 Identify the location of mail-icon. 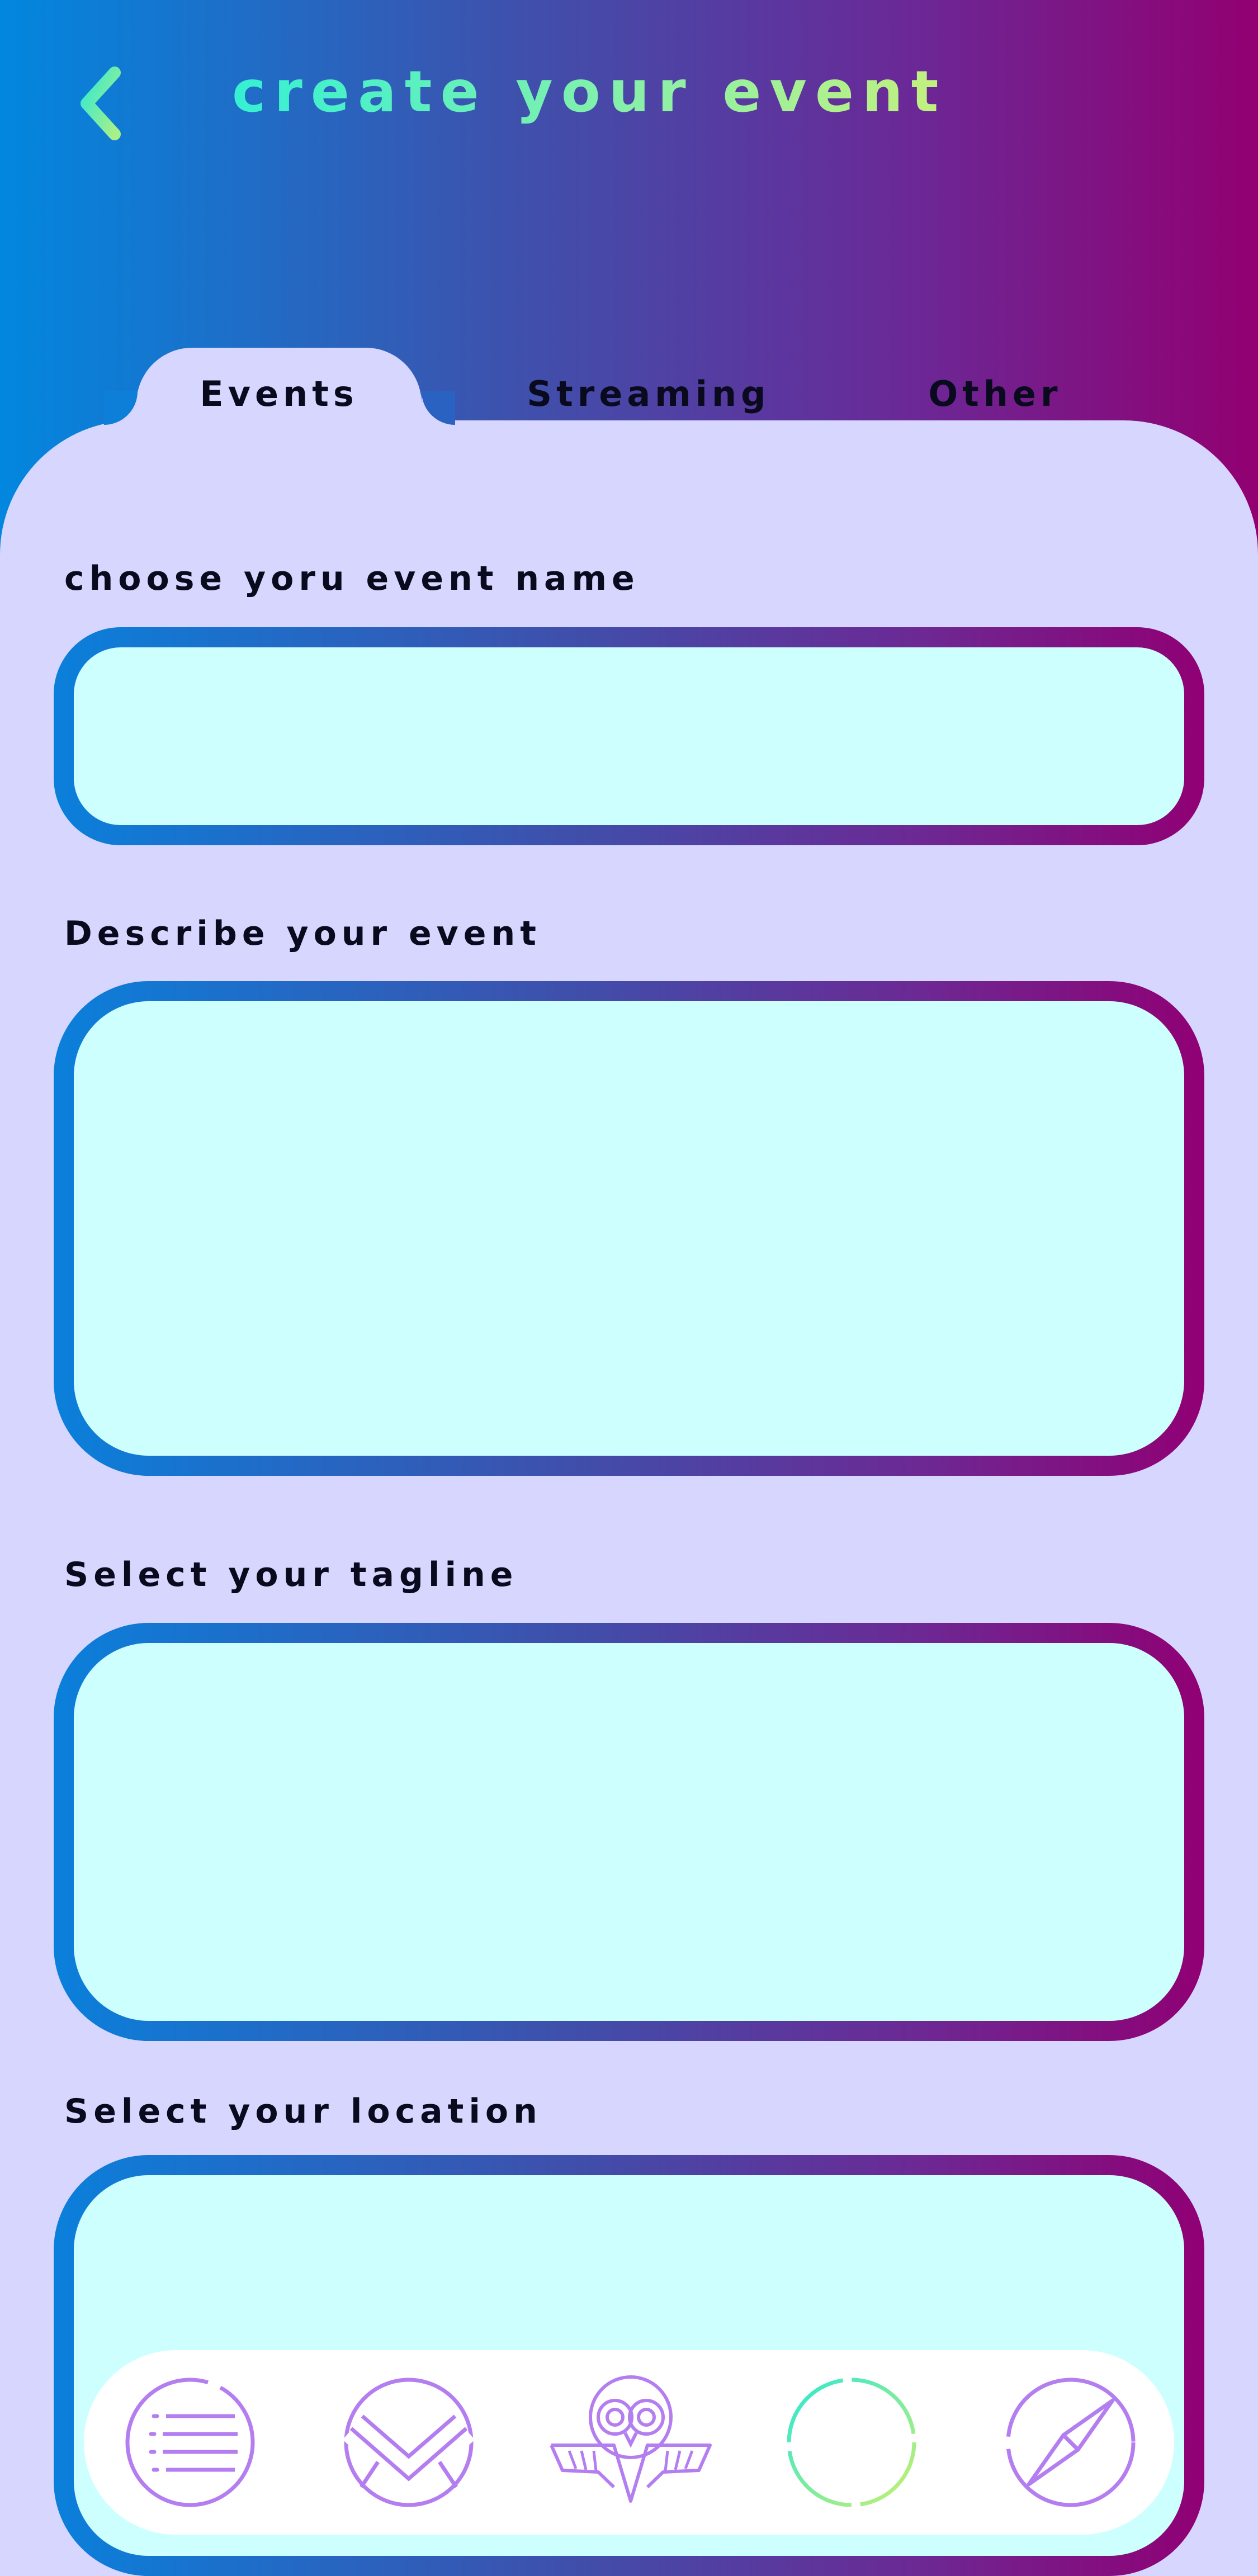
(409, 2443).